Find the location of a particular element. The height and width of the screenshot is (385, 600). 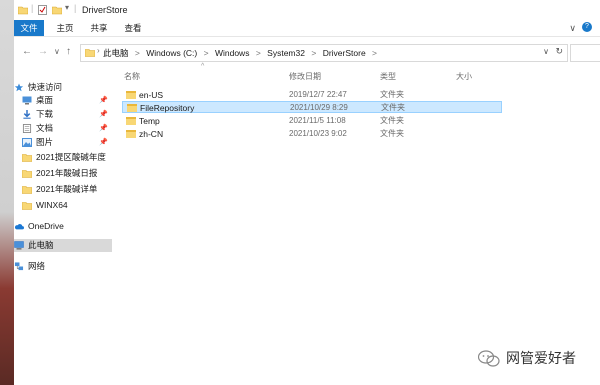

sidebar-item-folder: WINX64 is located at coordinates (67, 205).